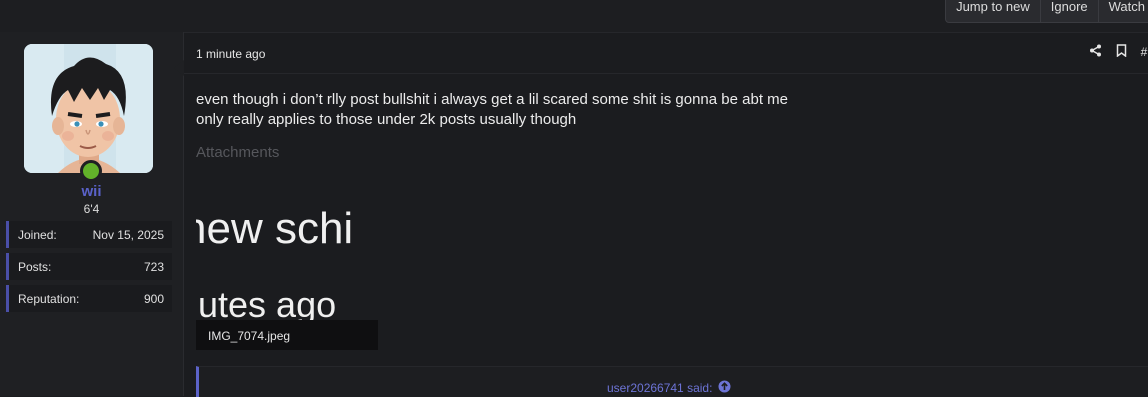 The image size is (1148, 397). What do you see at coordinates (89, 234) in the screenshot?
I see `stat-joined: Joined: Nov 15, 2025` at bounding box center [89, 234].